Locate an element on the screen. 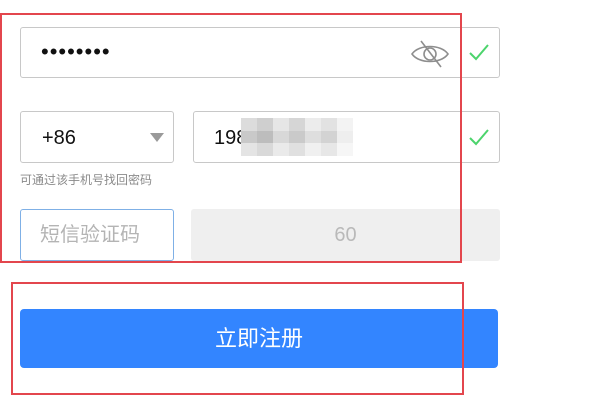 The width and height of the screenshot is (603, 402). phone-hint-text: 可通过该手机号找回密码 is located at coordinates (86, 180).